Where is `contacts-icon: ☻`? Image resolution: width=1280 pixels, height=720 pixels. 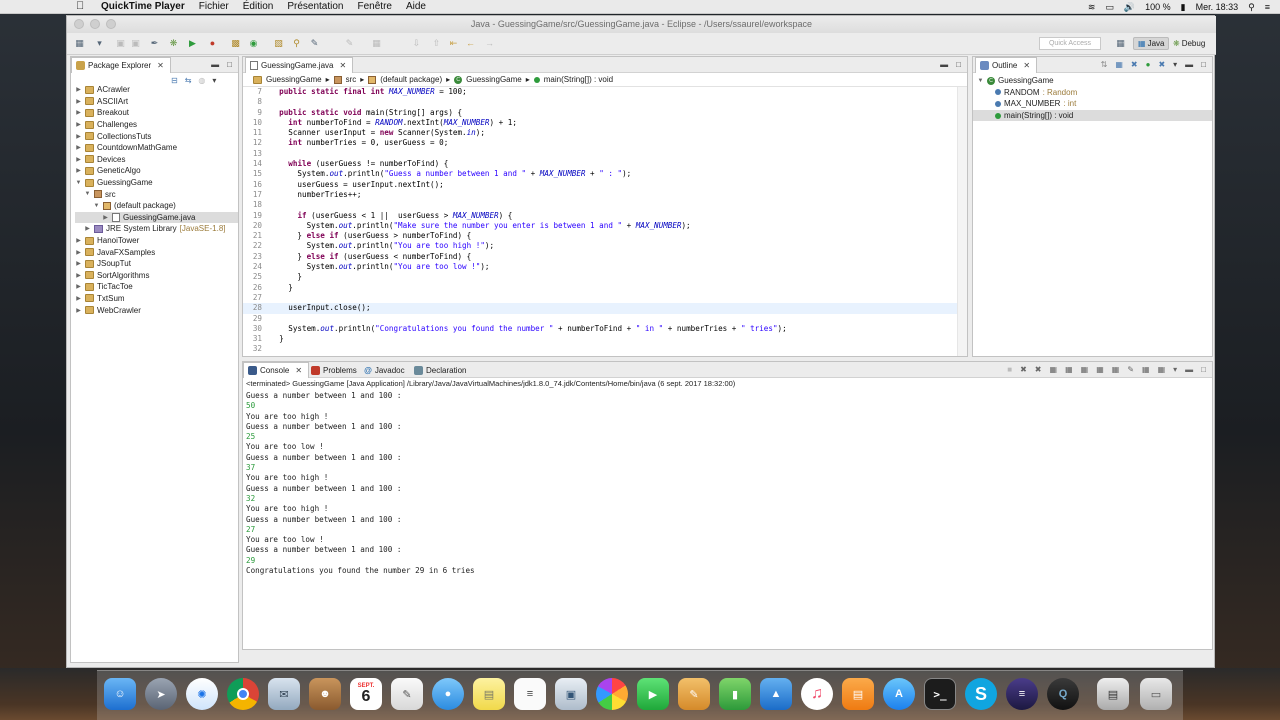
contacts-icon: ☻ is located at coordinates (325, 694).